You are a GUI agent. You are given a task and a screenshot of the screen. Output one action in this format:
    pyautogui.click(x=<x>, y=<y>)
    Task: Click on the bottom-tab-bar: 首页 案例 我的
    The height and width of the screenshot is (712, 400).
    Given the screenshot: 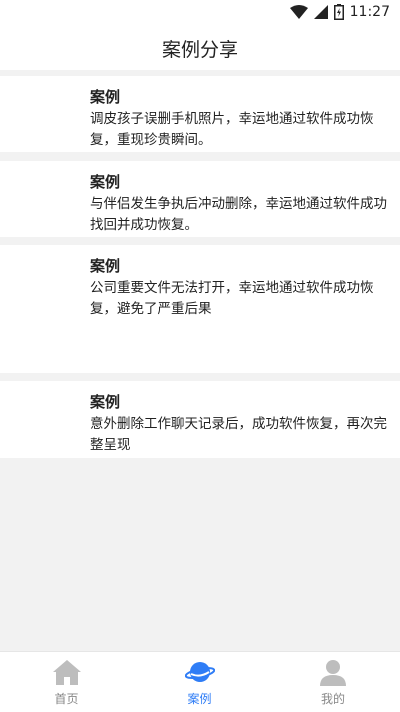 What is the action you would take?
    pyautogui.click(x=200, y=681)
    